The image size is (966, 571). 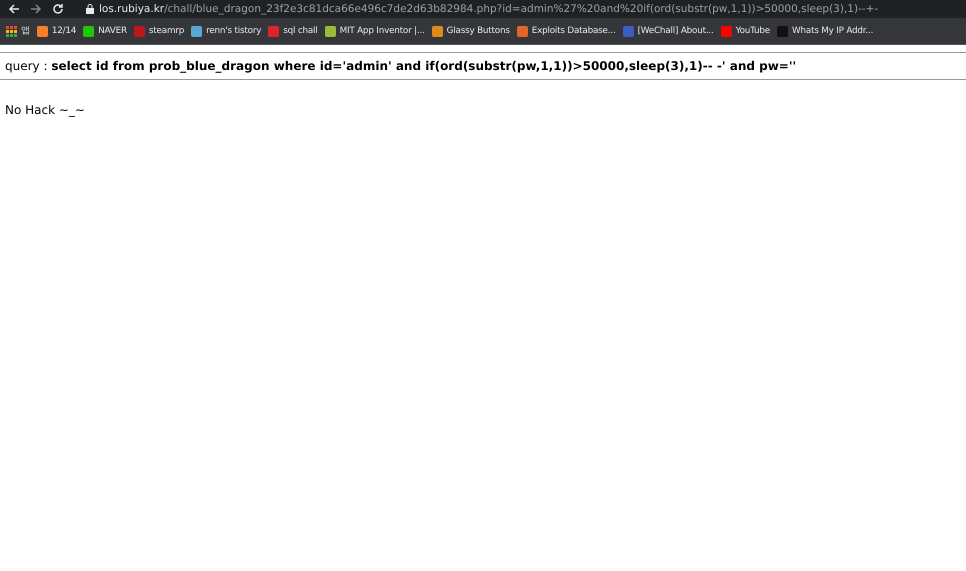 What do you see at coordinates (36, 9) in the screenshot?
I see `forward-icon` at bounding box center [36, 9].